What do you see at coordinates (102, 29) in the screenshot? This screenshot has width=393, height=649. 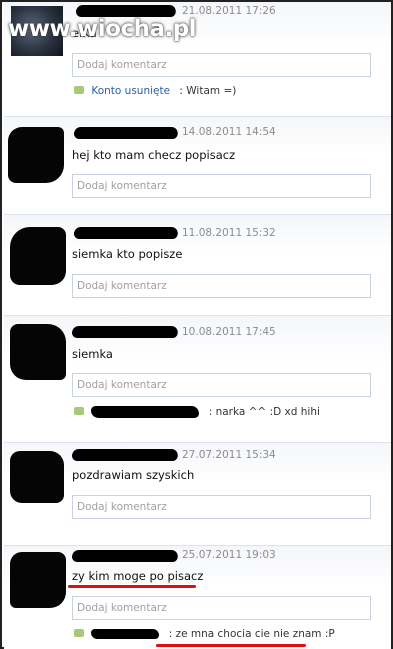 I see `watermark-logo: www.wiocha.pl` at bounding box center [102, 29].